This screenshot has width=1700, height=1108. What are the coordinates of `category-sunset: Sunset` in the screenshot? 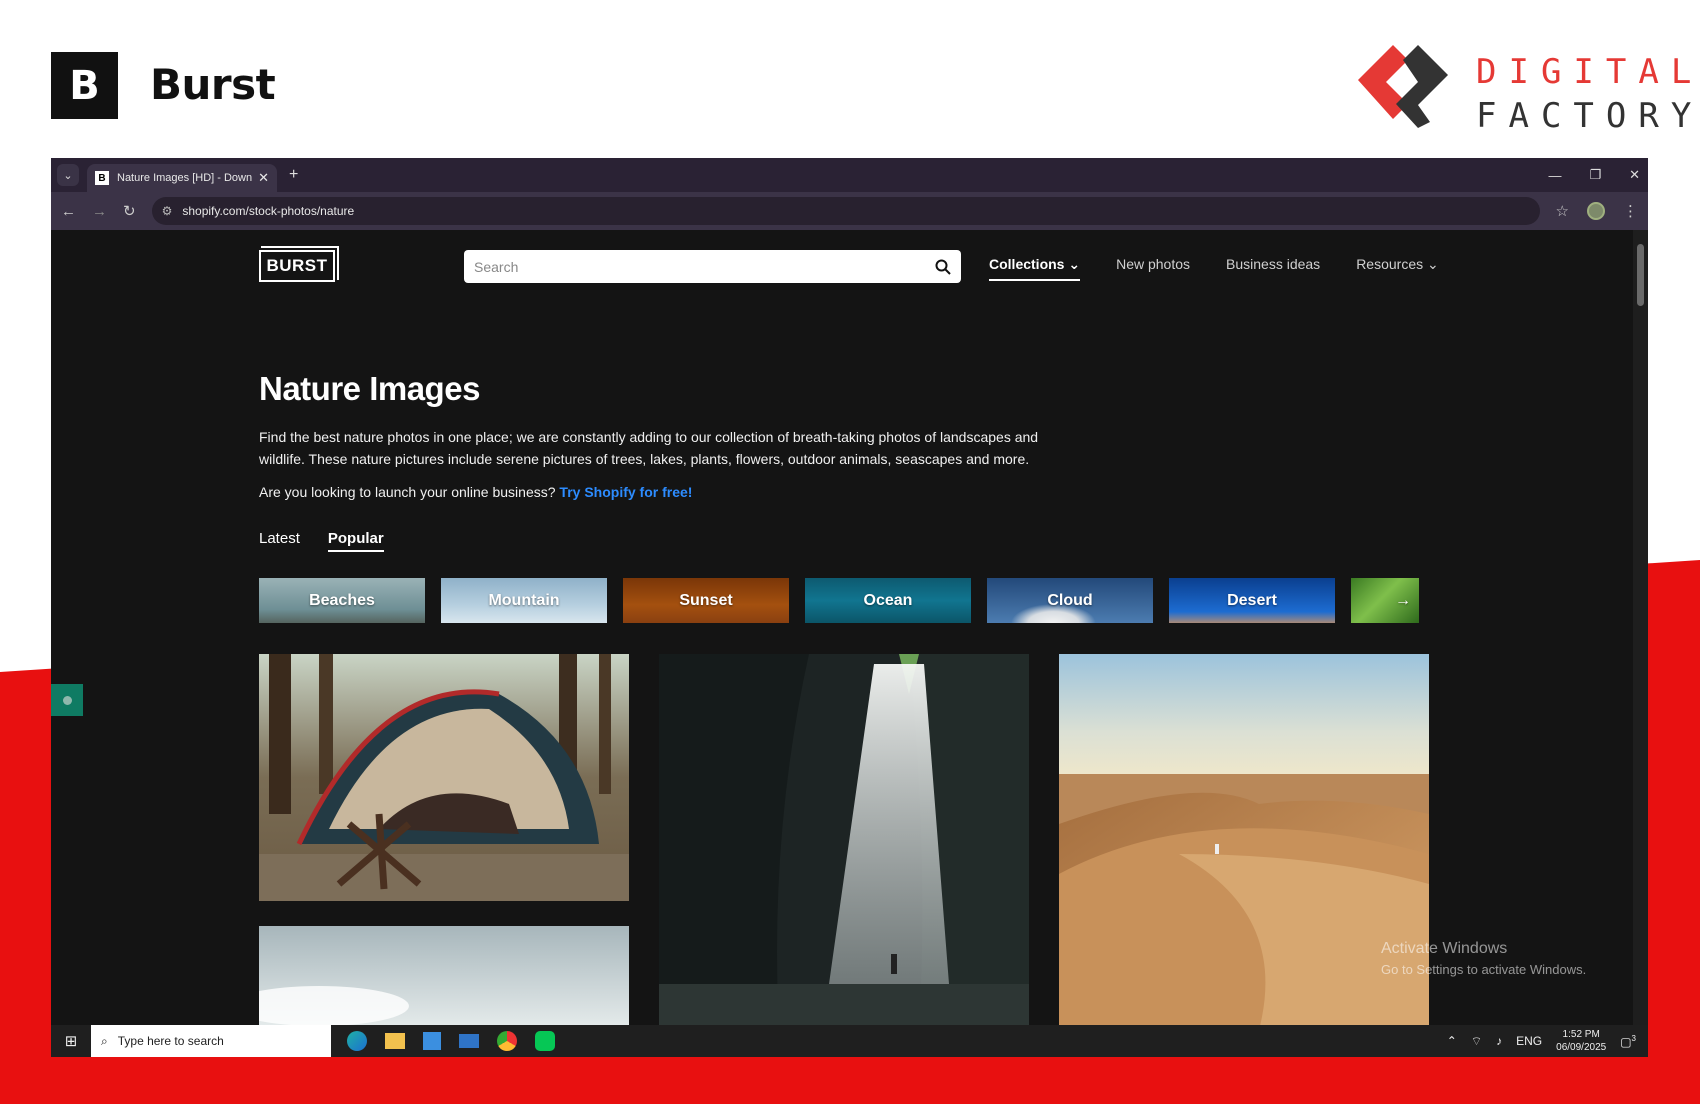 It's located at (706, 600).